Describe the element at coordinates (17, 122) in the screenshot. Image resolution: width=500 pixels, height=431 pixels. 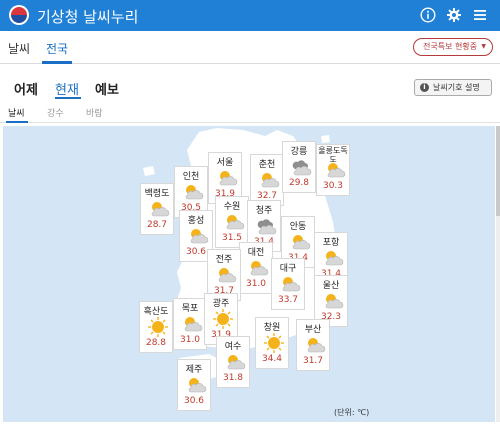
I see `active-subtab-indicator` at that location.